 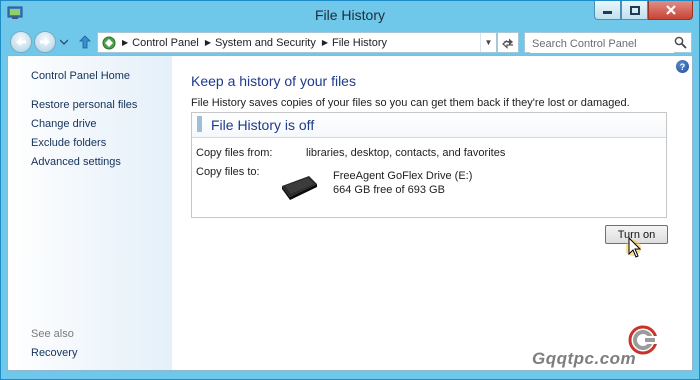 I want to click on sidebar-item-recovery: Recovery, so click(x=54, y=353).